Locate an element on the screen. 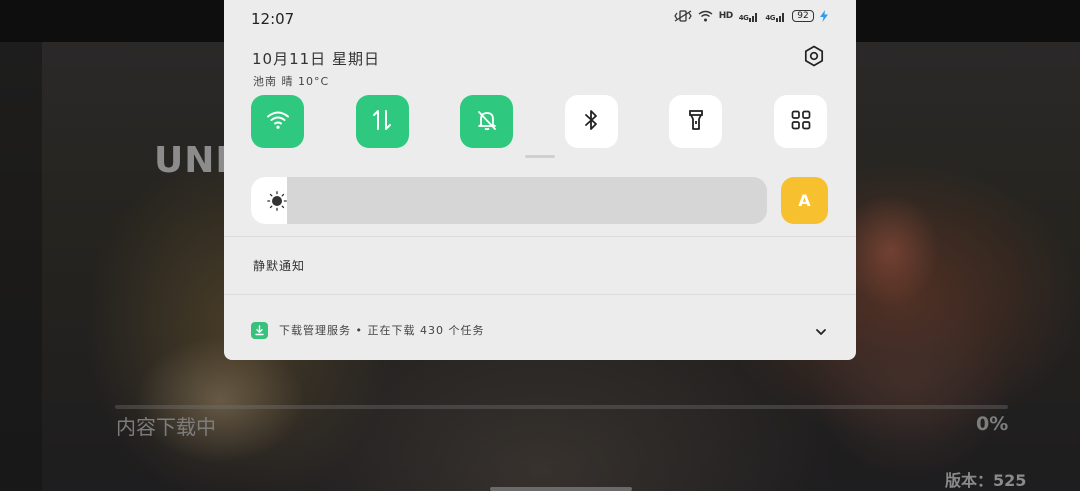 The width and height of the screenshot is (1080, 491). download-icon is located at coordinates (259, 330).